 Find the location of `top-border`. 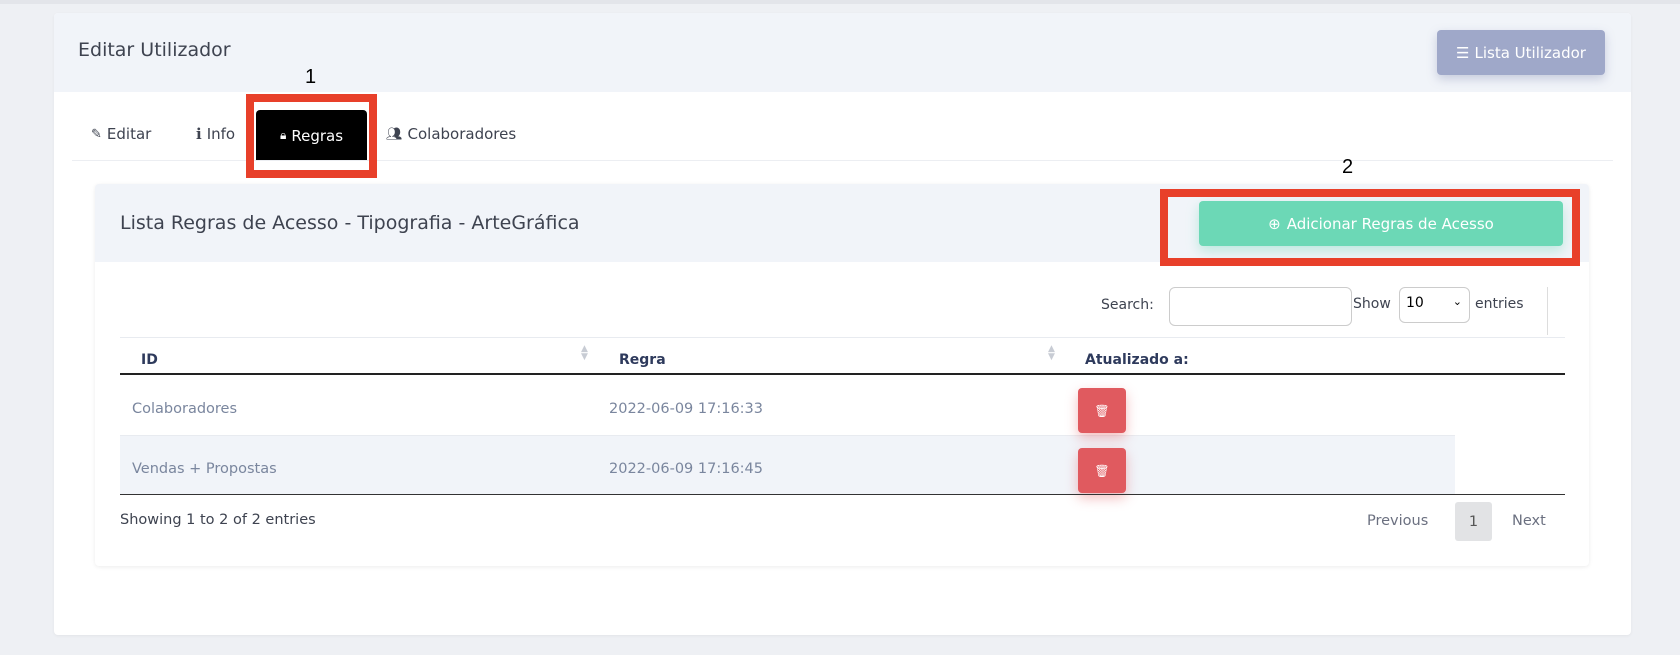

top-border is located at coordinates (840, 2).